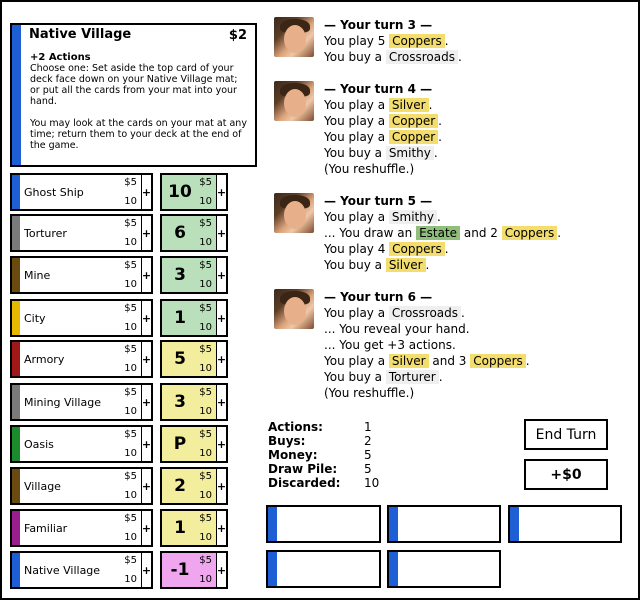 This screenshot has height=600, width=640. I want to click on supply-card-familiar: Familiar $5 10 +, so click(81, 528).